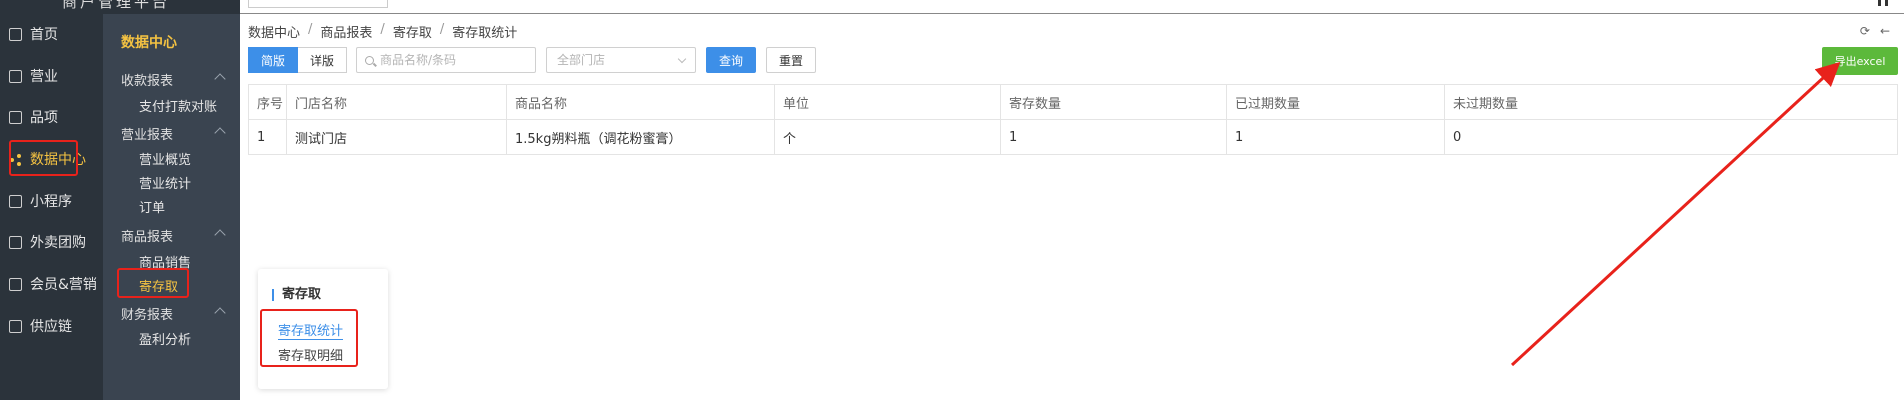  Describe the element at coordinates (15, 117) in the screenshot. I see `bag-icon` at that location.